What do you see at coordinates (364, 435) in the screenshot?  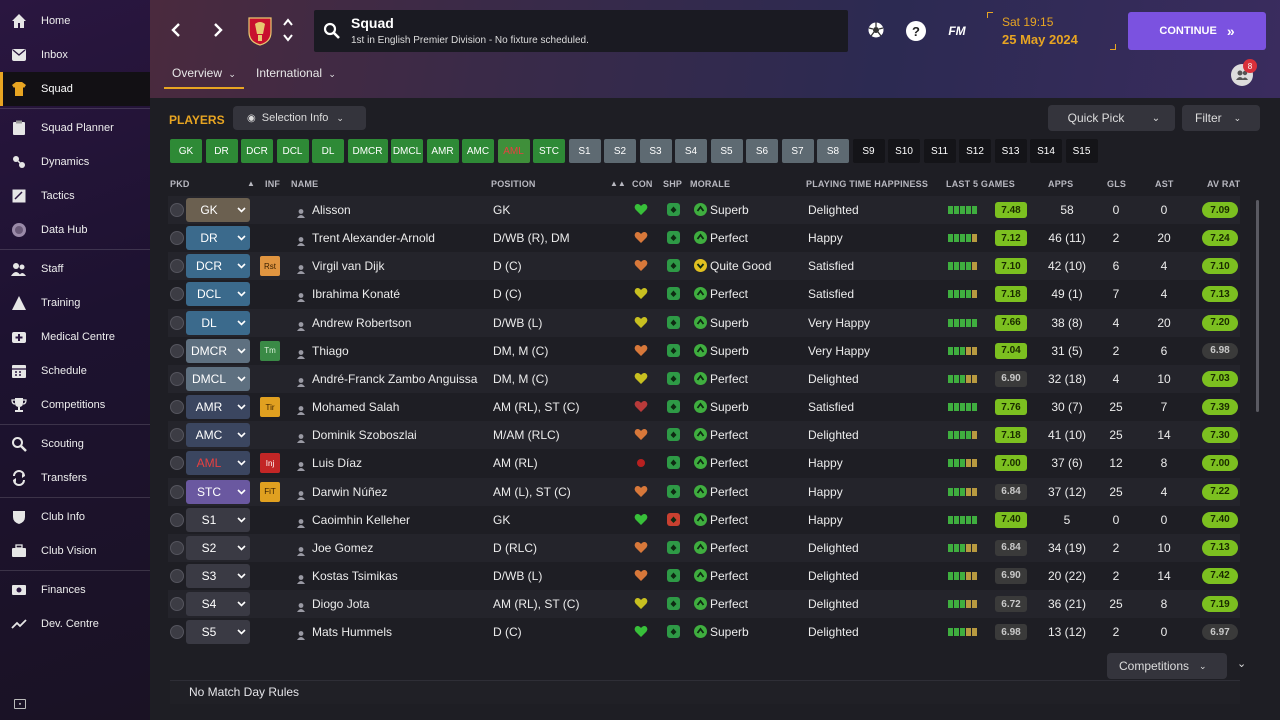 I see `player-name: Dominik Szoboszlai` at bounding box center [364, 435].